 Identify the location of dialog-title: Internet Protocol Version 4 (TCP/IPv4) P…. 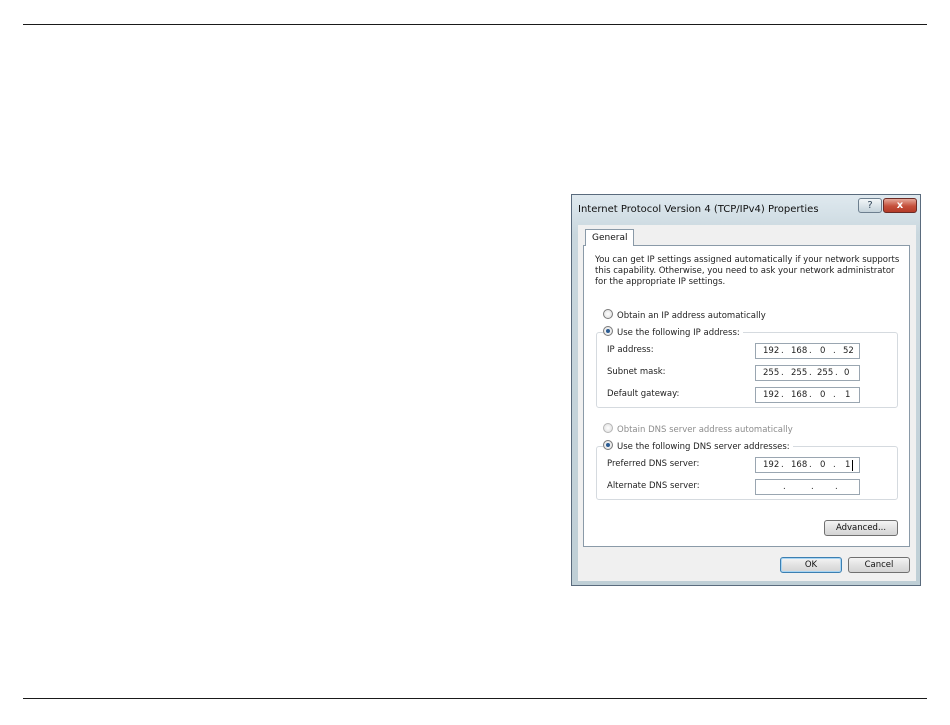
(698, 209).